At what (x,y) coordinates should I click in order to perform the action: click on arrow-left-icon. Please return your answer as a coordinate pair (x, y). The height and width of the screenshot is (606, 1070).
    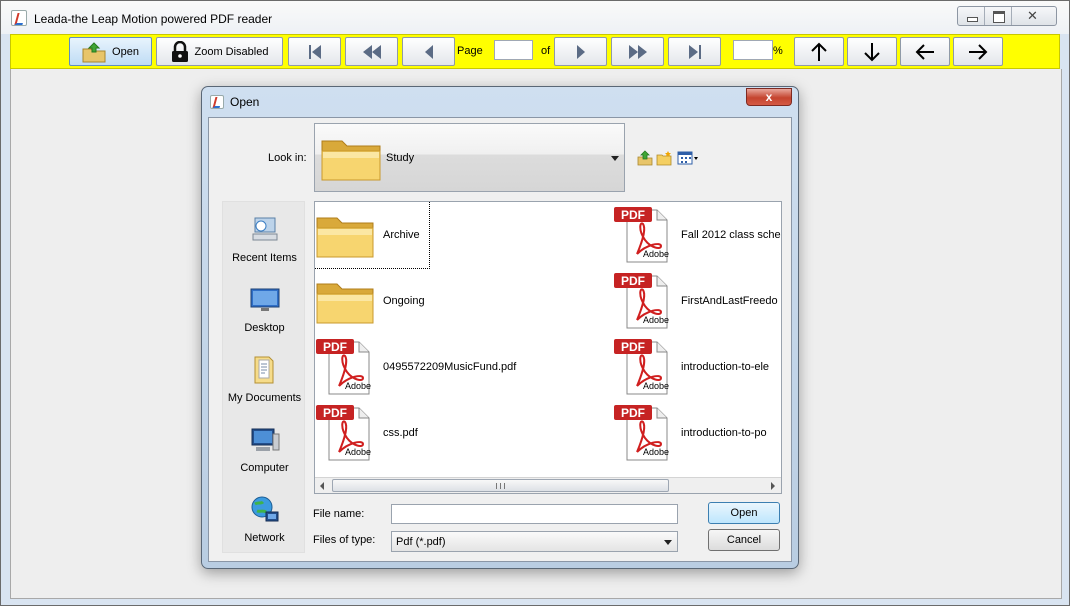
    Looking at the image, I should click on (924, 51).